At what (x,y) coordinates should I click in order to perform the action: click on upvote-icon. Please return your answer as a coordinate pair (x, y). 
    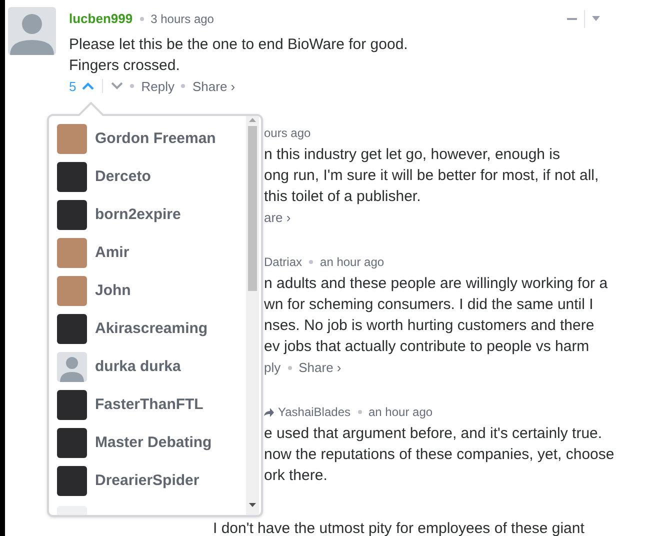
    Looking at the image, I should click on (88, 86).